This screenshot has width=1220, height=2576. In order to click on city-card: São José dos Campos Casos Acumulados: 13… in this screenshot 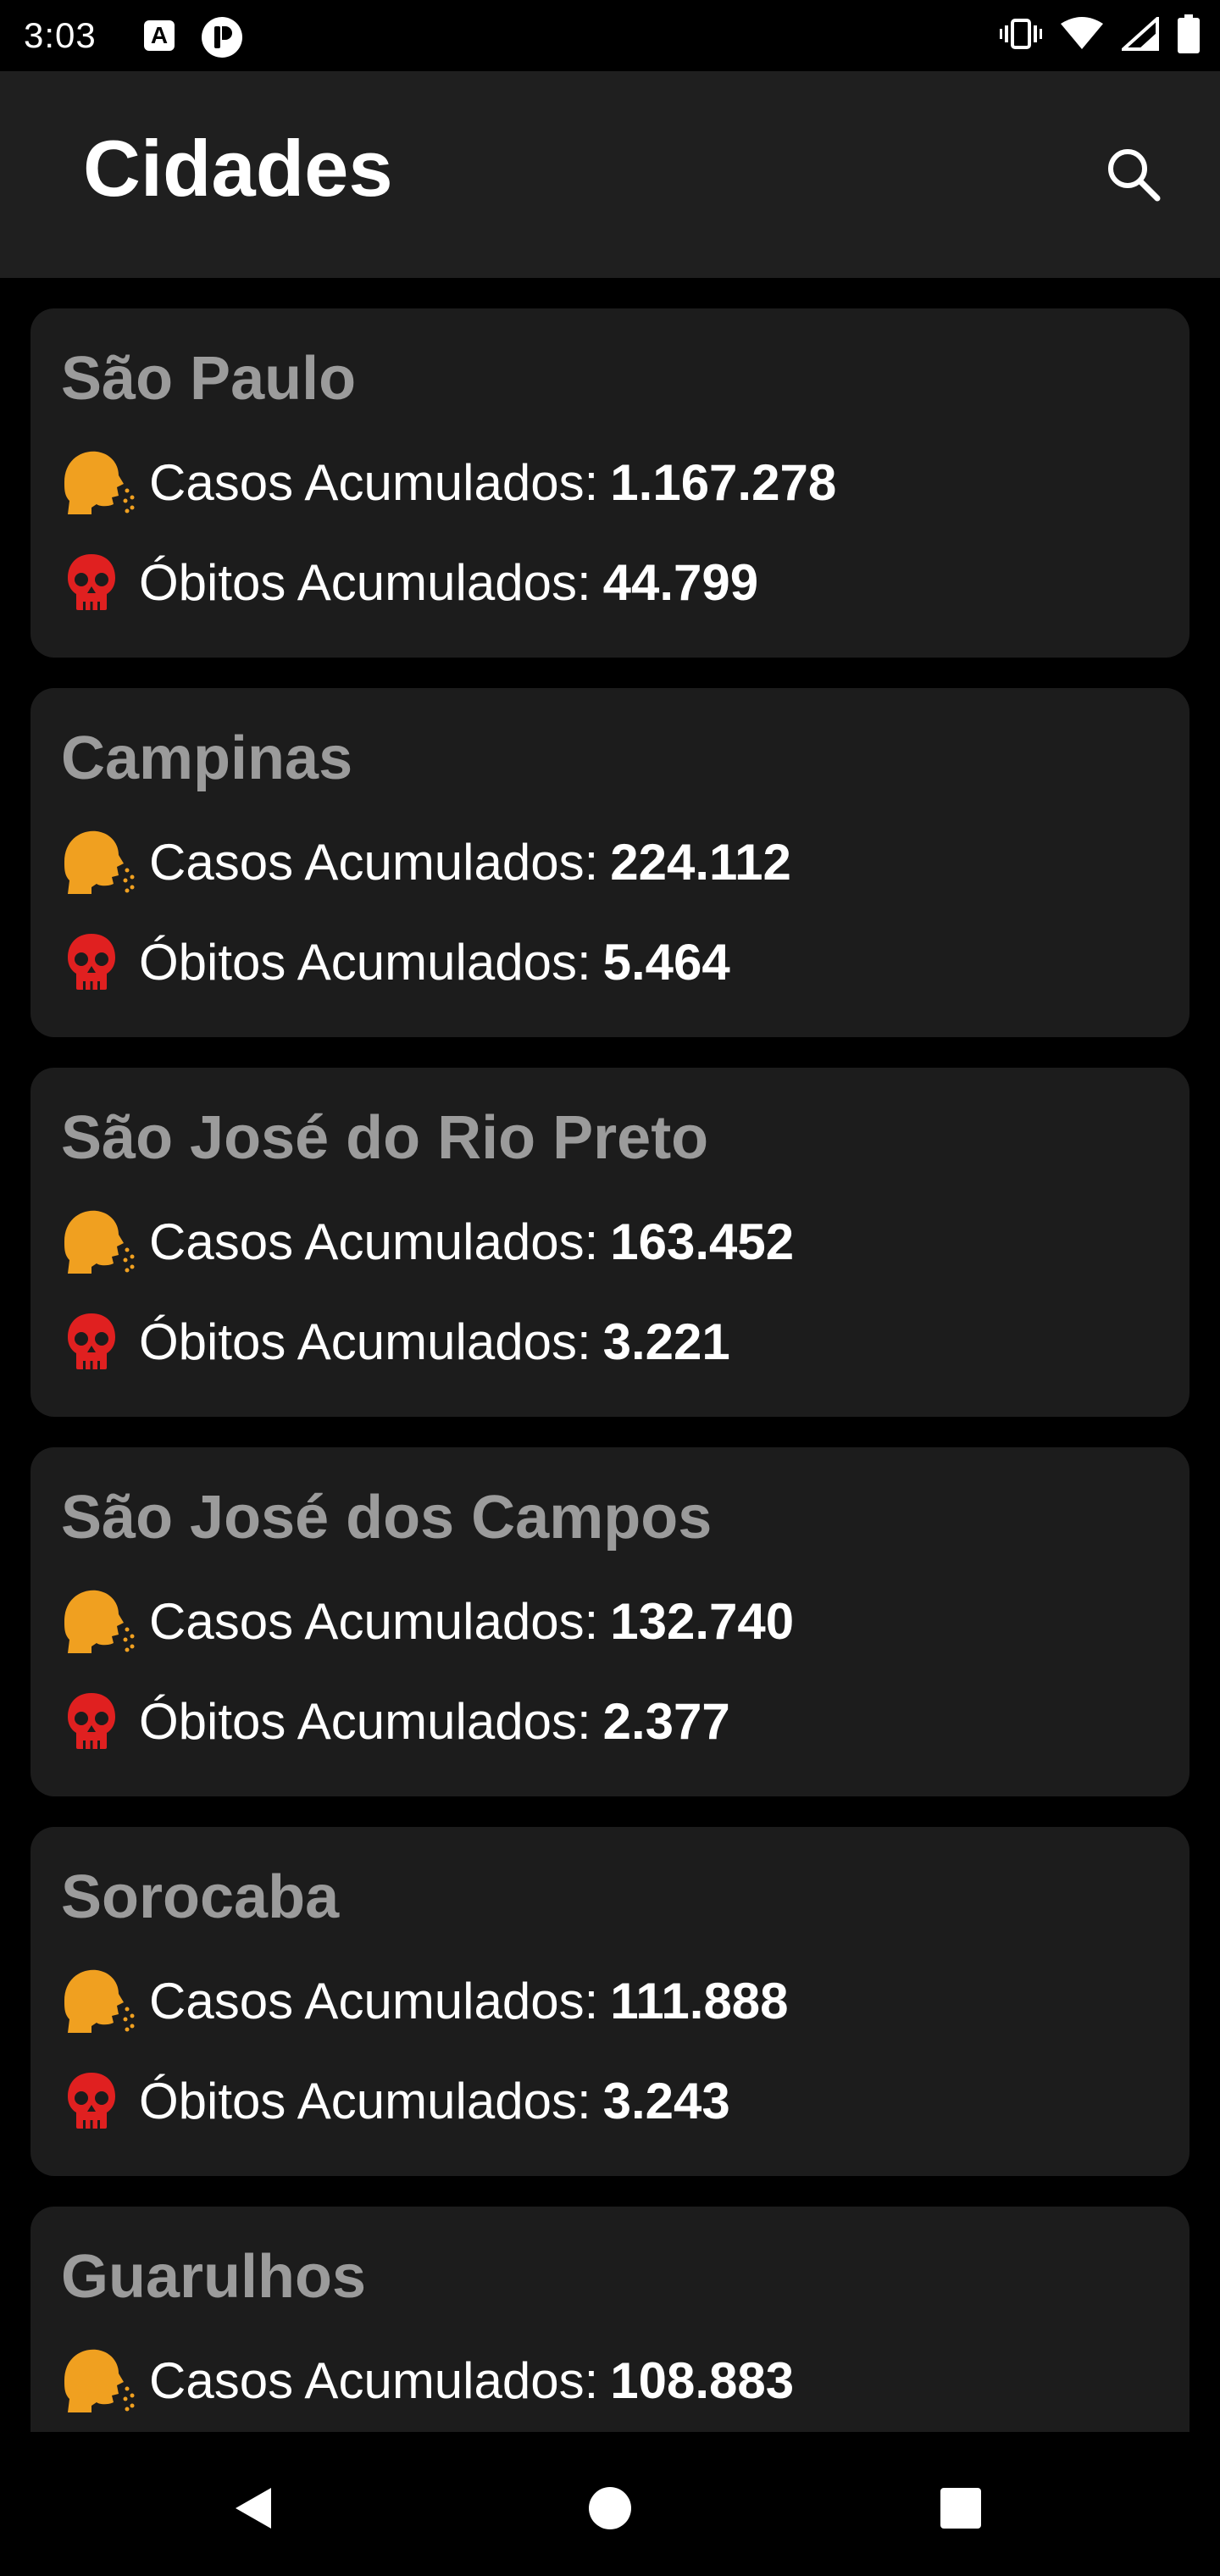, I will do `click(610, 1621)`.